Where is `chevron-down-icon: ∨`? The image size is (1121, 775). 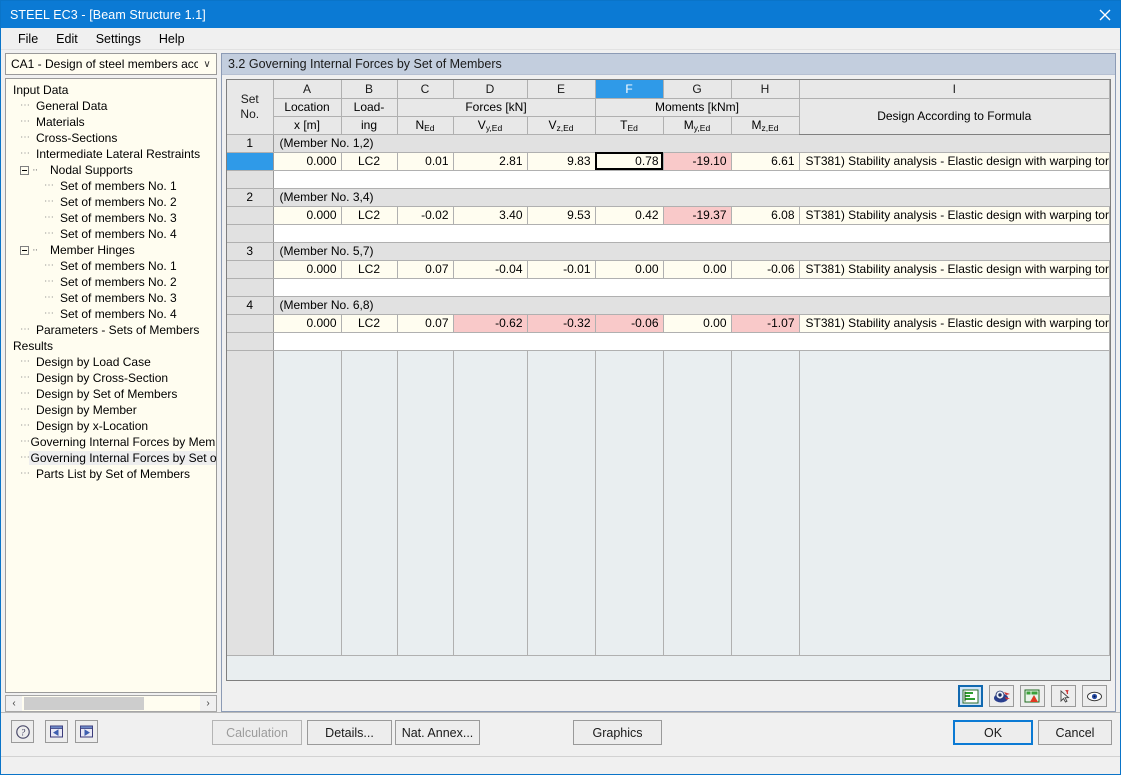 chevron-down-icon: ∨ is located at coordinates (207, 64).